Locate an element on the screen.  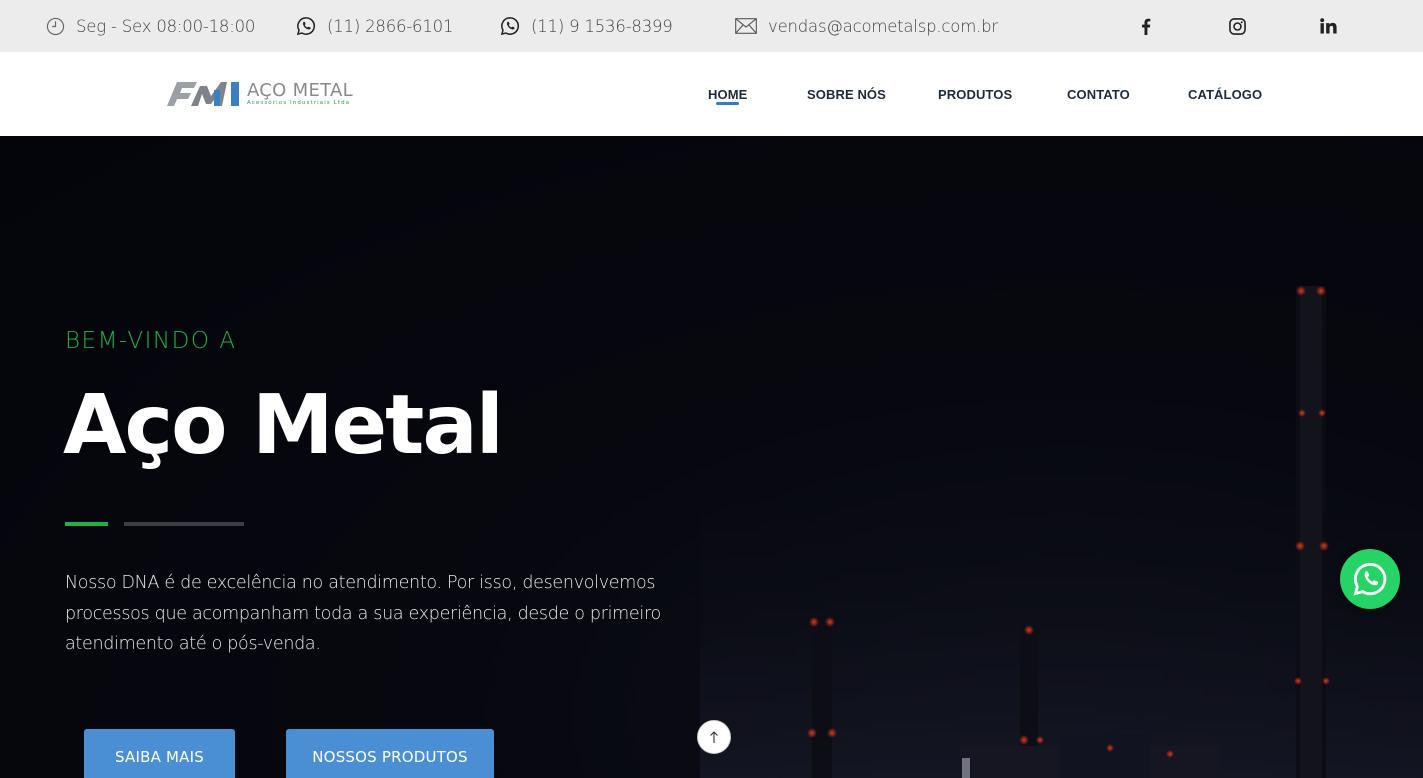
nav-produtos: PRODUTOS is located at coordinates (975, 94).